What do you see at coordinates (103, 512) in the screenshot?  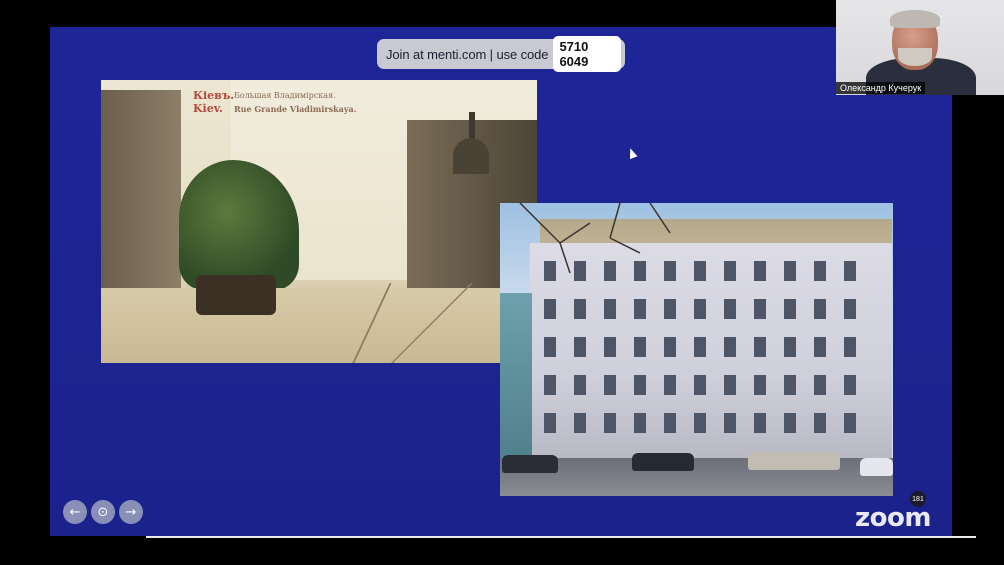 I see `location-pin-button: ⊙` at bounding box center [103, 512].